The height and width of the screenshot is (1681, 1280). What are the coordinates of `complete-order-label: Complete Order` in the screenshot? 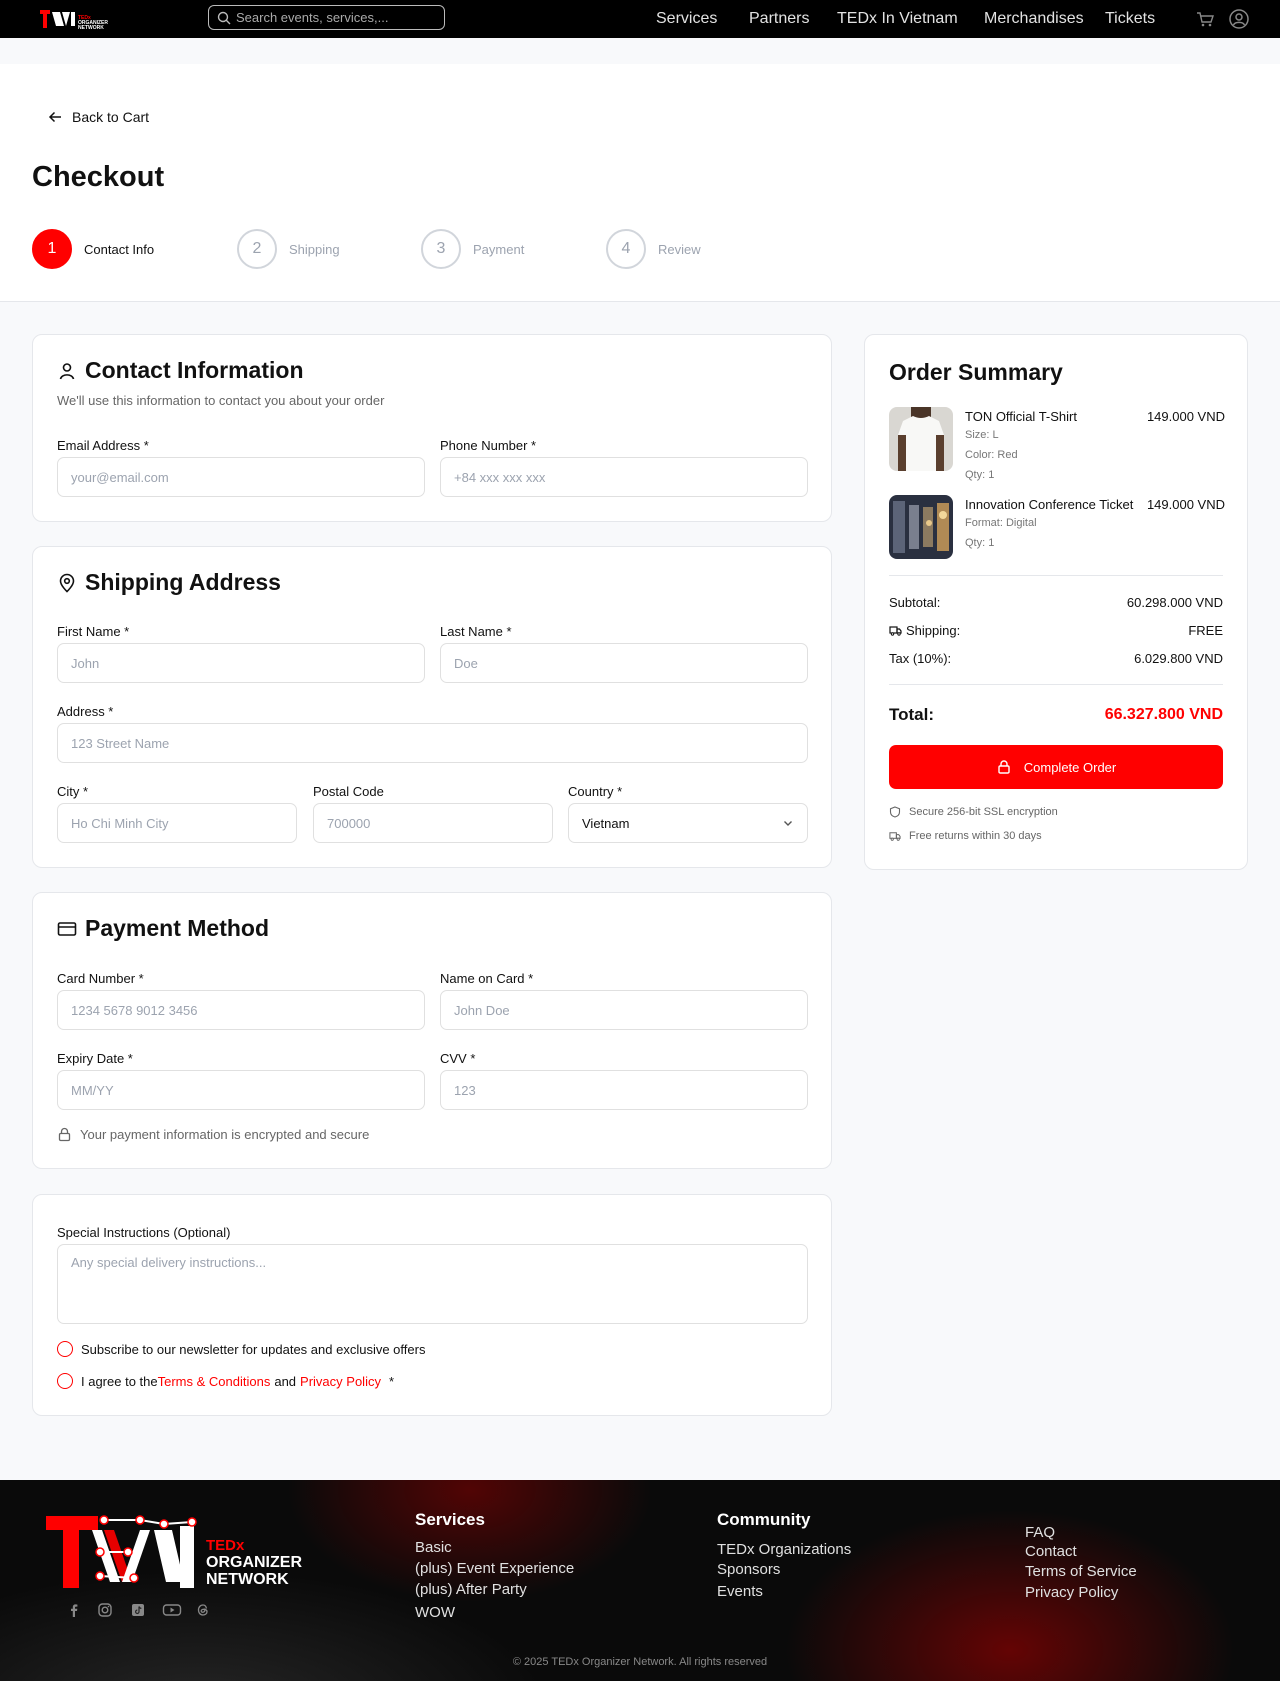 It's located at (1070, 767).